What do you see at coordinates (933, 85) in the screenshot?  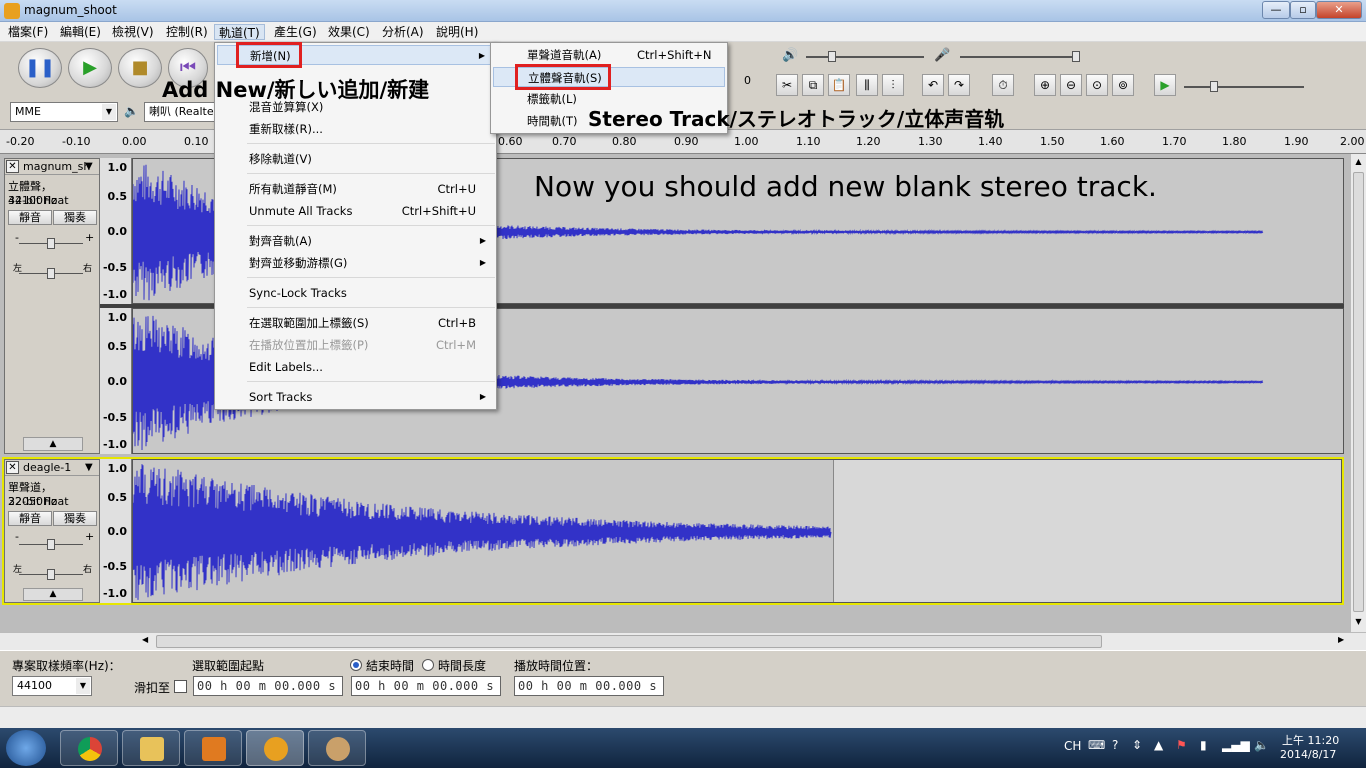 I see `undo-icon: ↶` at bounding box center [933, 85].